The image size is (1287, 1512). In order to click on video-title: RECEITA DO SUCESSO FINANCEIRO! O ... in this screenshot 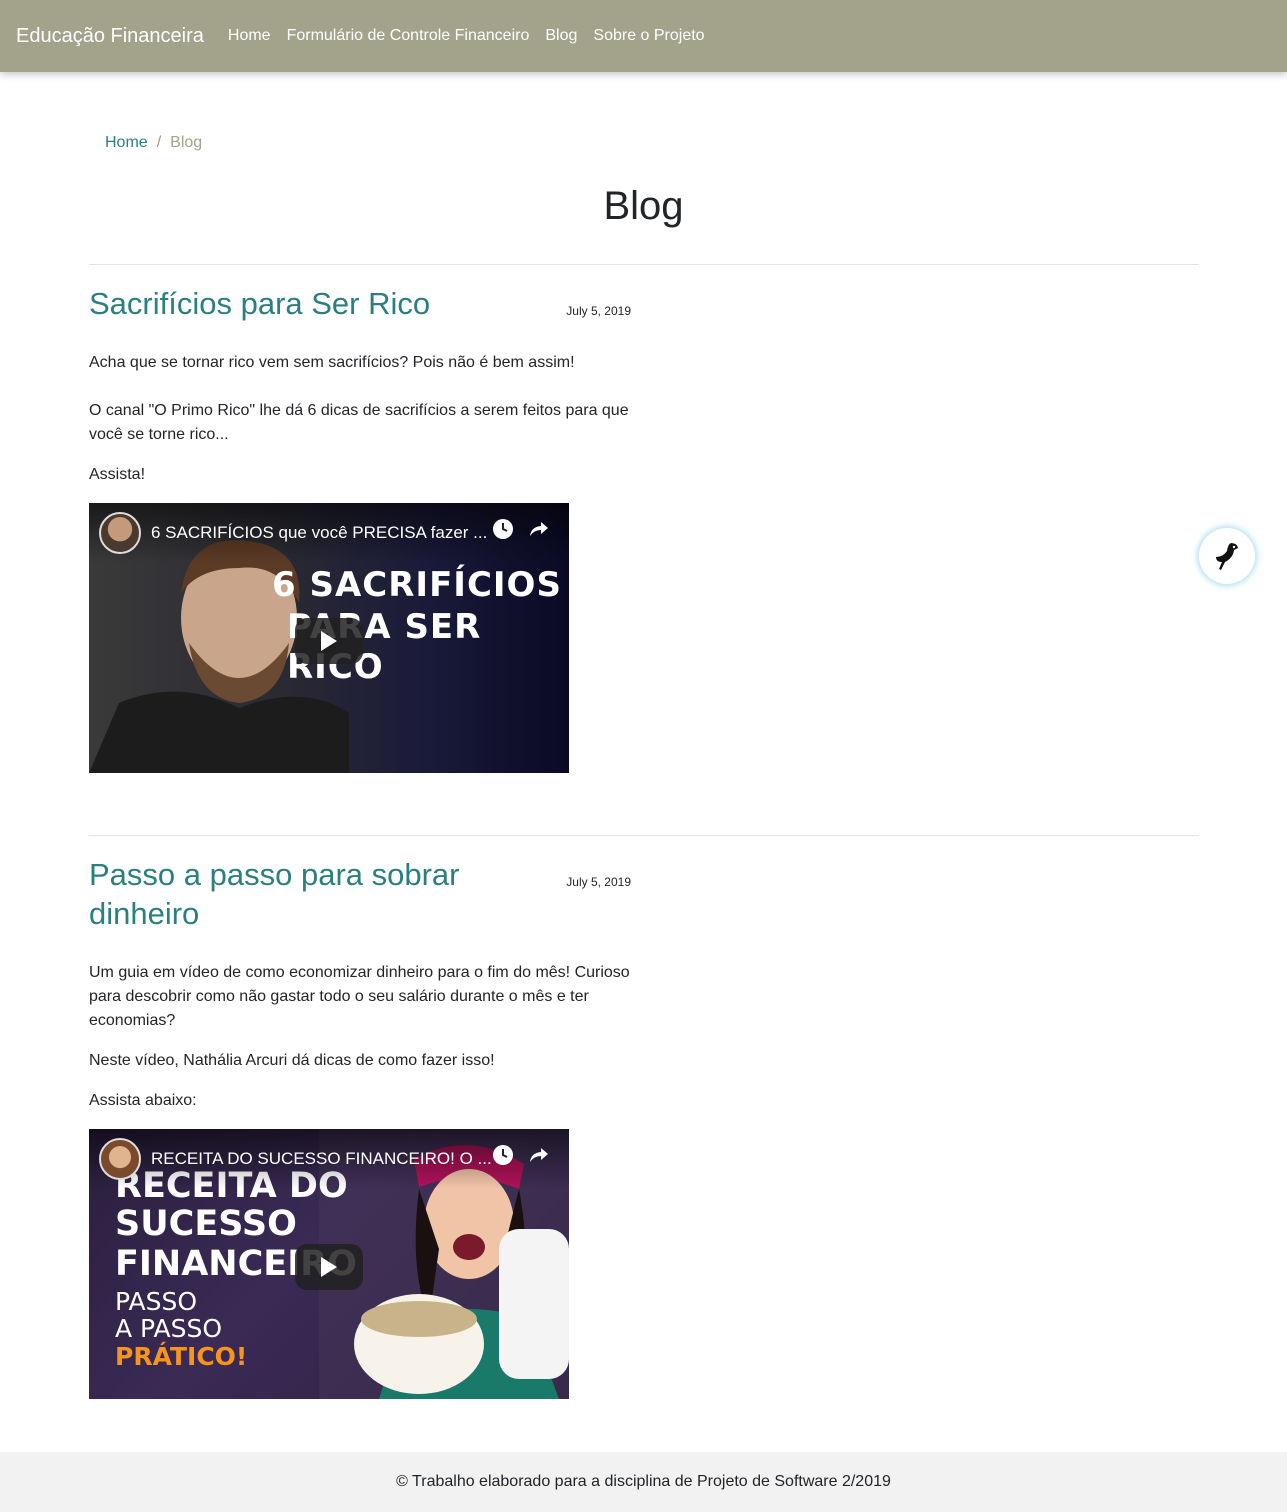, I will do `click(321, 1159)`.